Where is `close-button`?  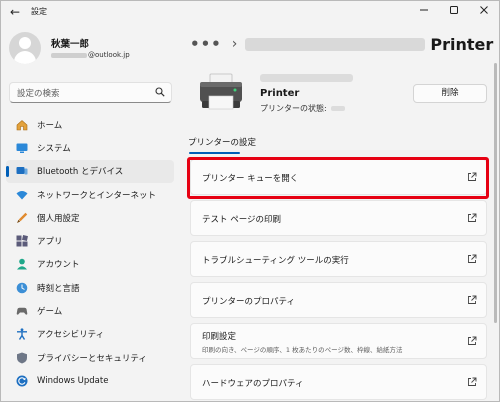 close-button is located at coordinates (484, 10).